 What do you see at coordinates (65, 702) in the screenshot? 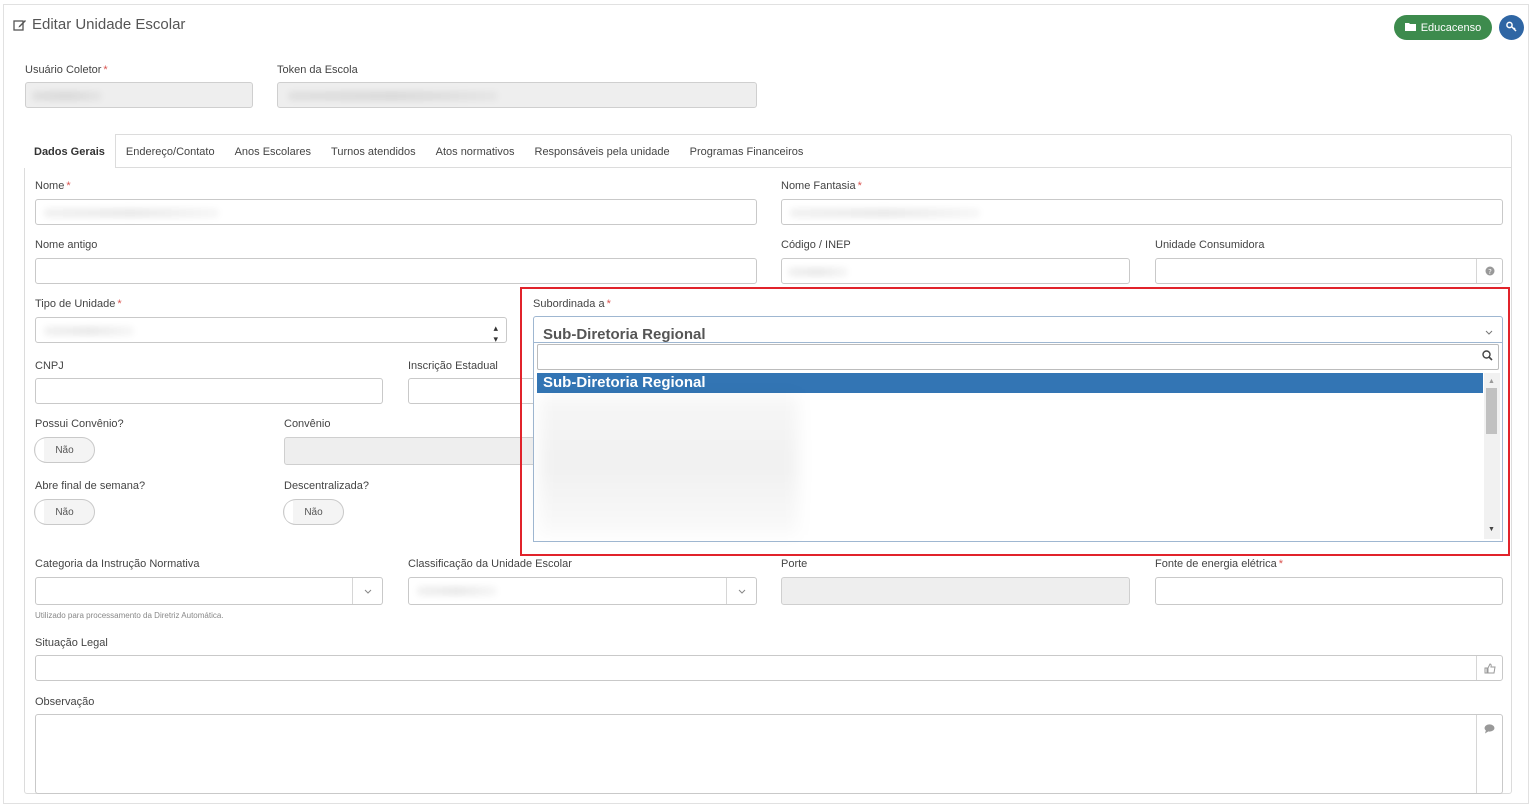
I see `observacao-label: Observação` at bounding box center [65, 702].